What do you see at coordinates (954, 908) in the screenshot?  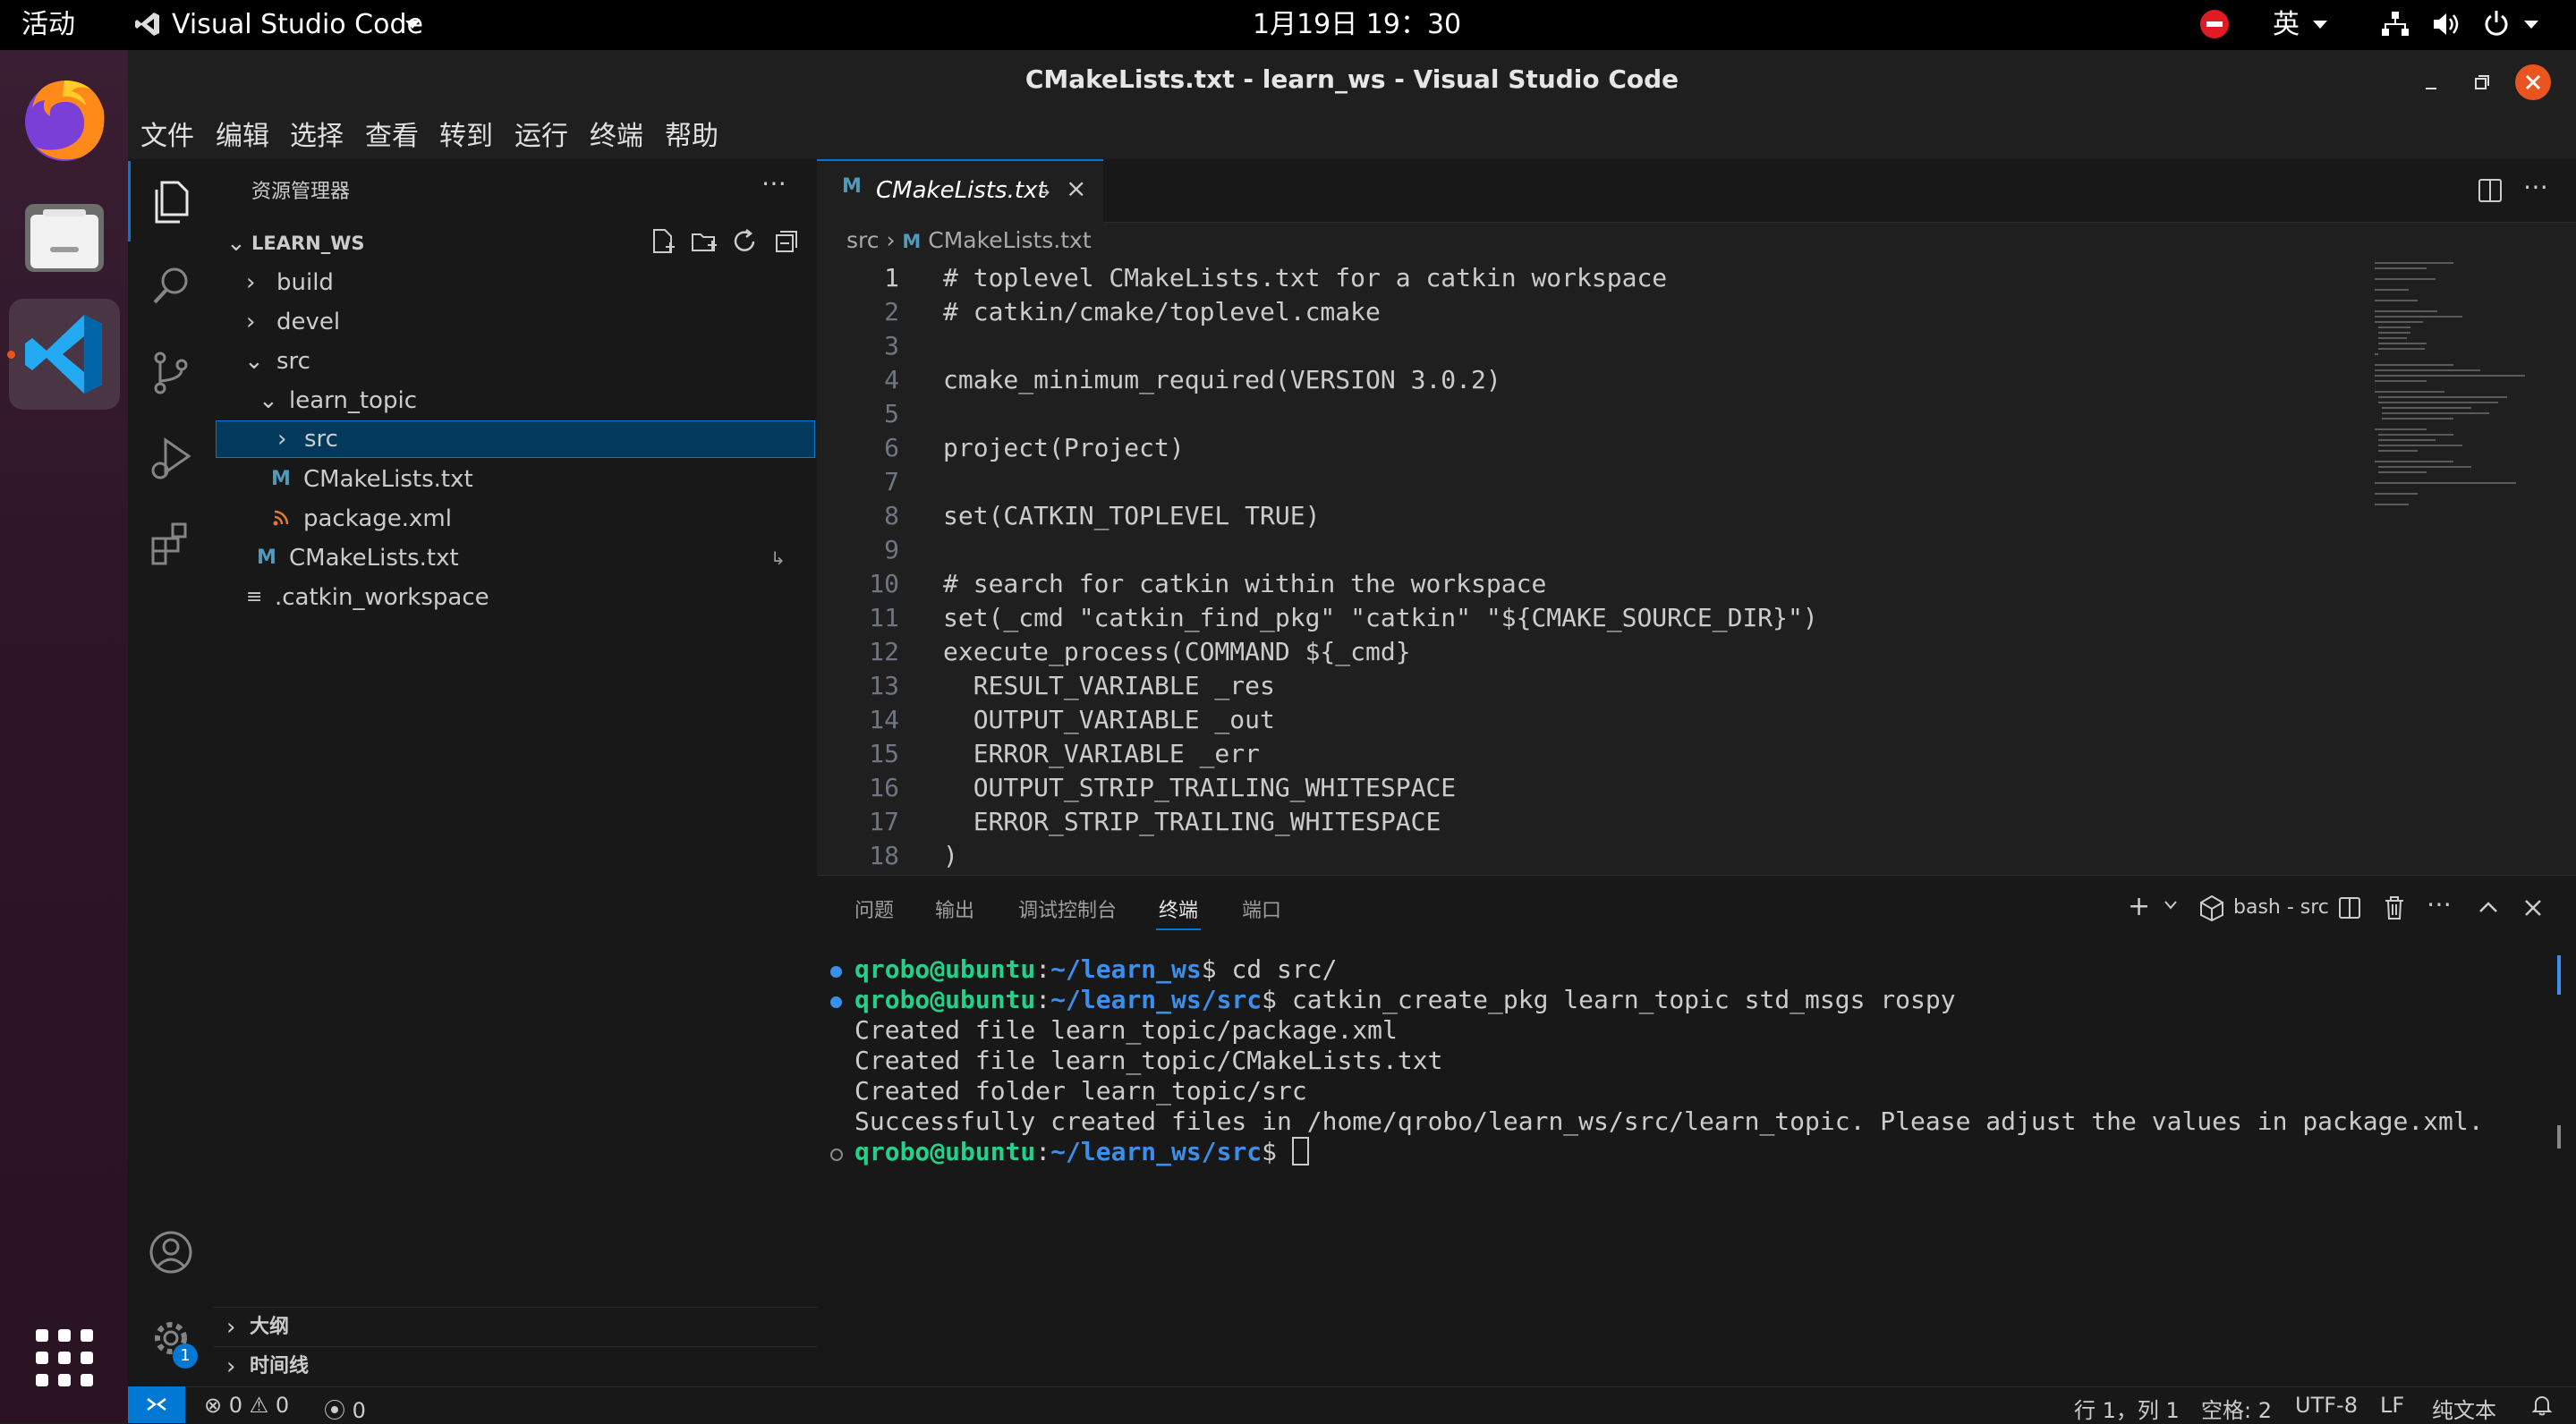 I see `tab-output: 输出` at bounding box center [954, 908].